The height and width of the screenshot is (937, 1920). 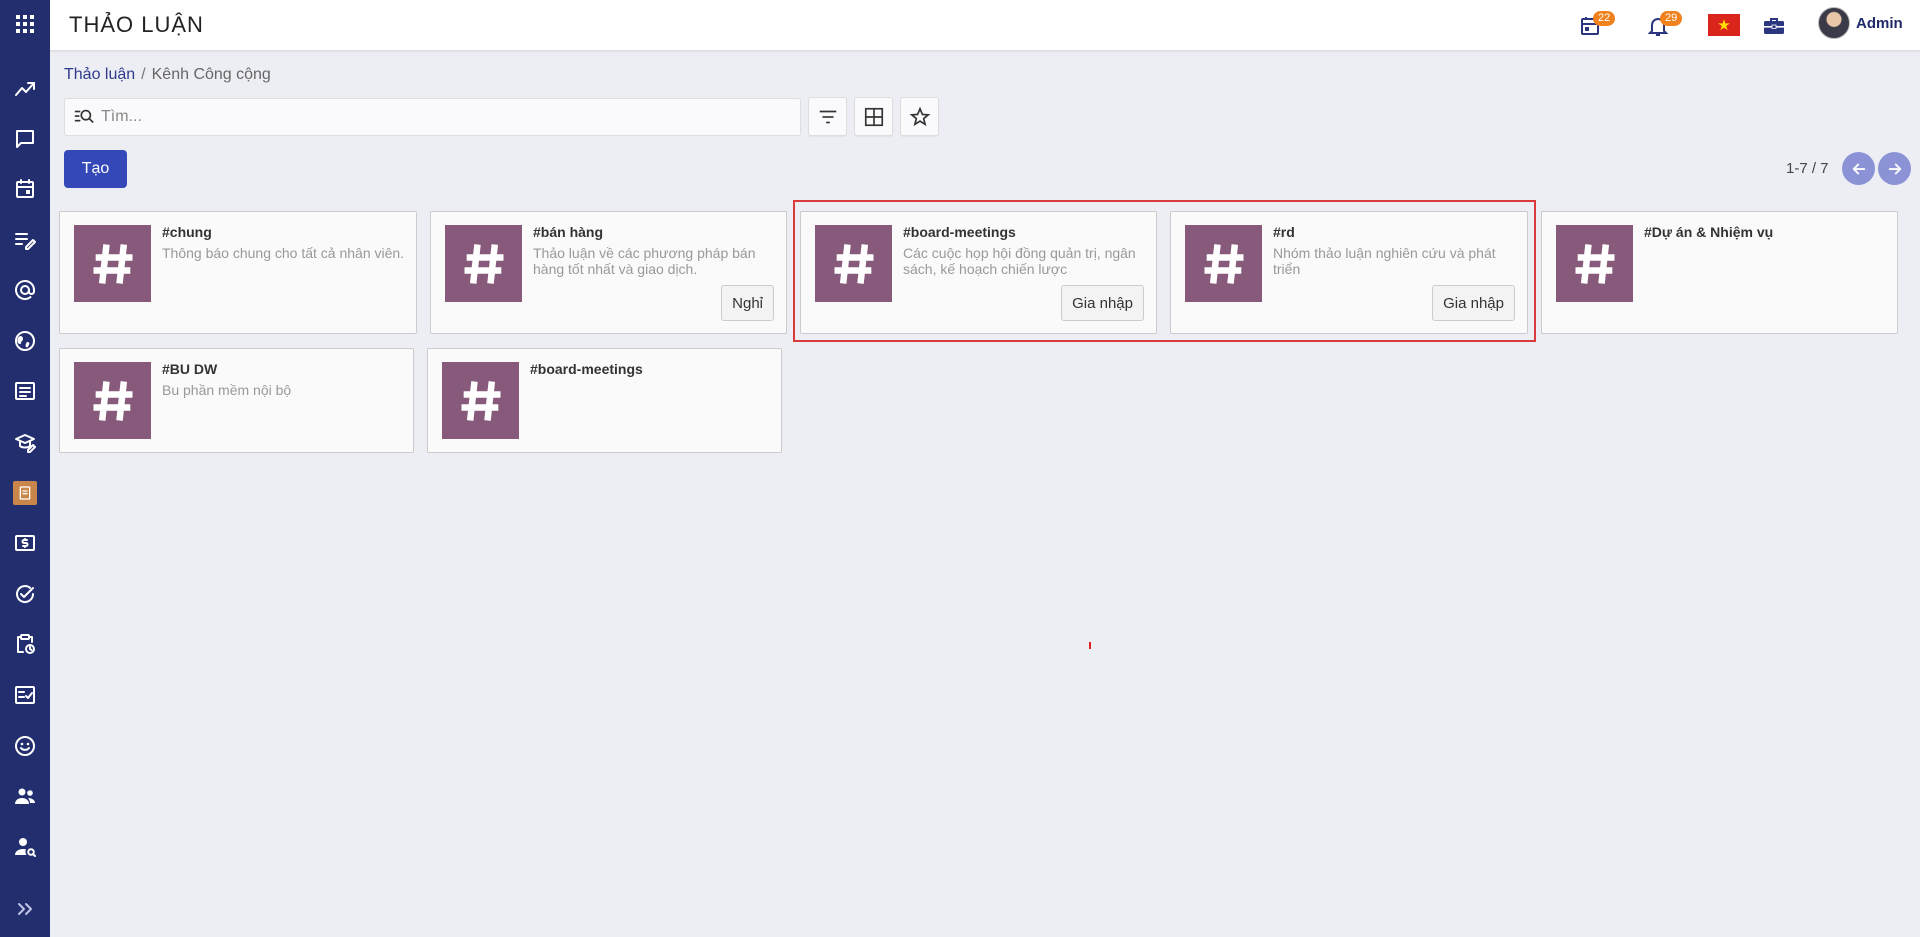 I want to click on search-bar, so click(x=432, y=117).